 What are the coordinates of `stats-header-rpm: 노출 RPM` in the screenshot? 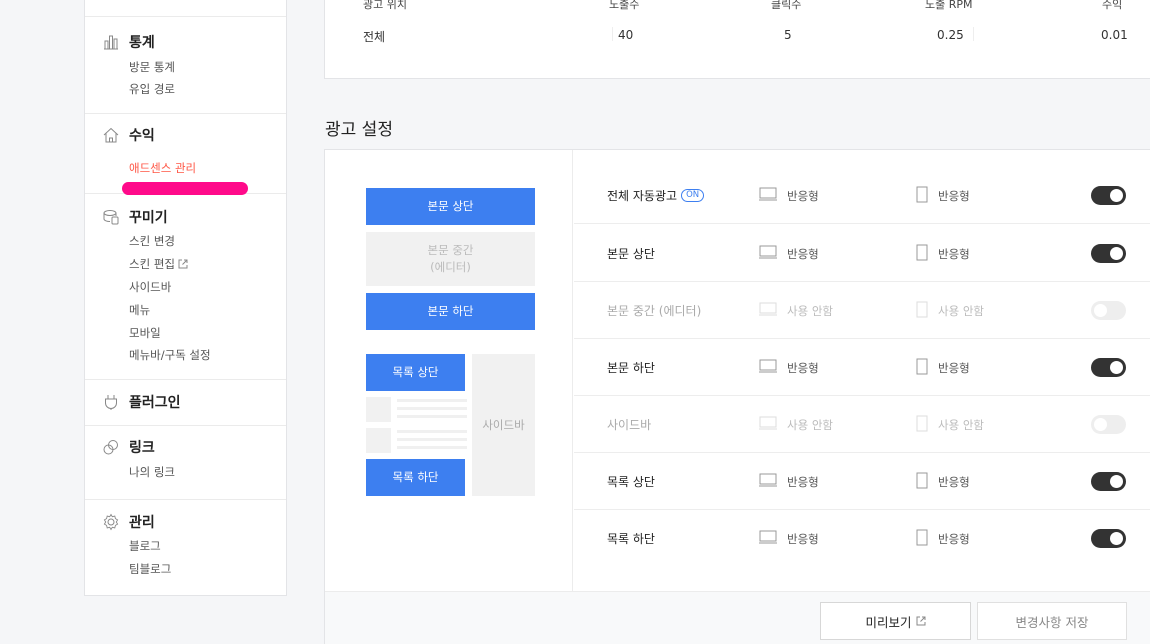 It's located at (949, 5).